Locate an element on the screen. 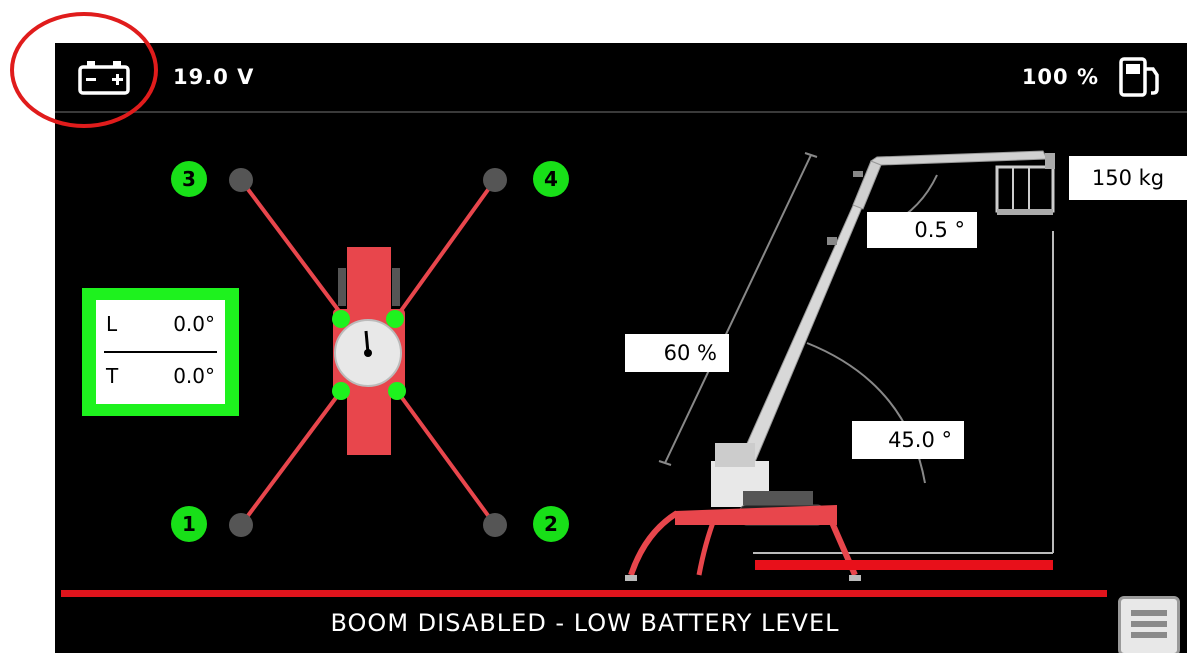  outrigger-badge-3: 3 is located at coordinates (189, 179).